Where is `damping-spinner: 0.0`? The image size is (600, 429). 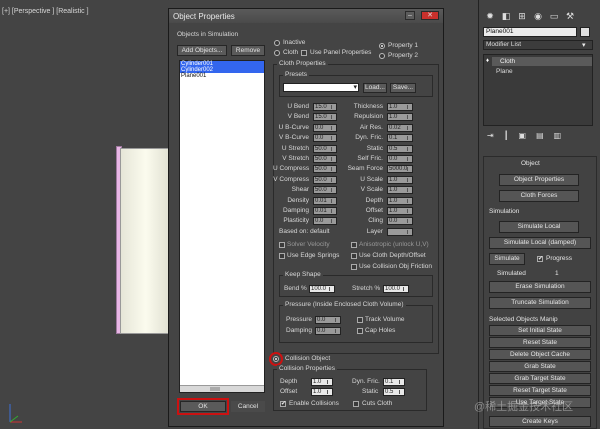
damping-spinner: 0.0 is located at coordinates (328, 331).